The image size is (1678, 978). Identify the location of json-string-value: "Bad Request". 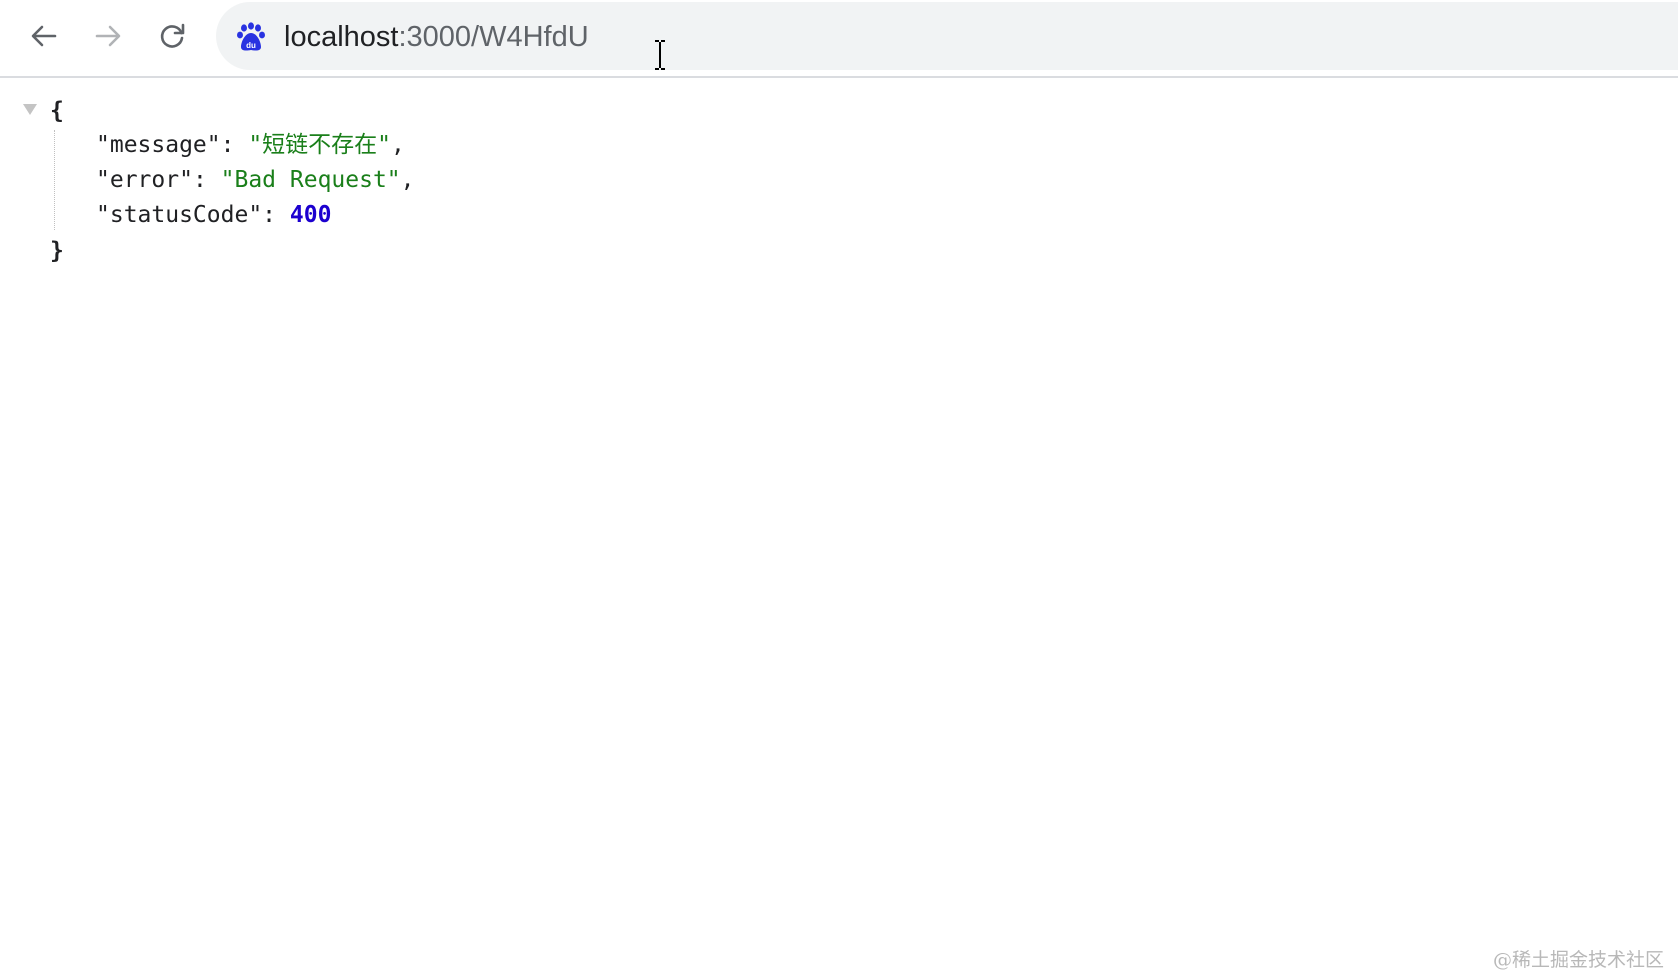
(310, 180).